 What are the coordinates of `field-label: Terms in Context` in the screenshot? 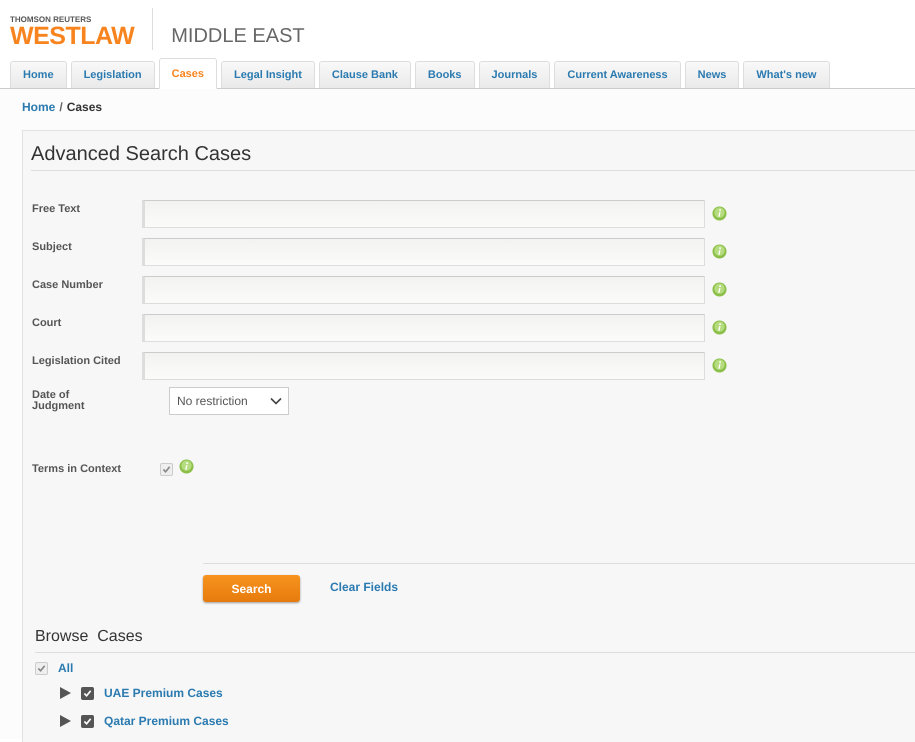 It's located at (77, 469).